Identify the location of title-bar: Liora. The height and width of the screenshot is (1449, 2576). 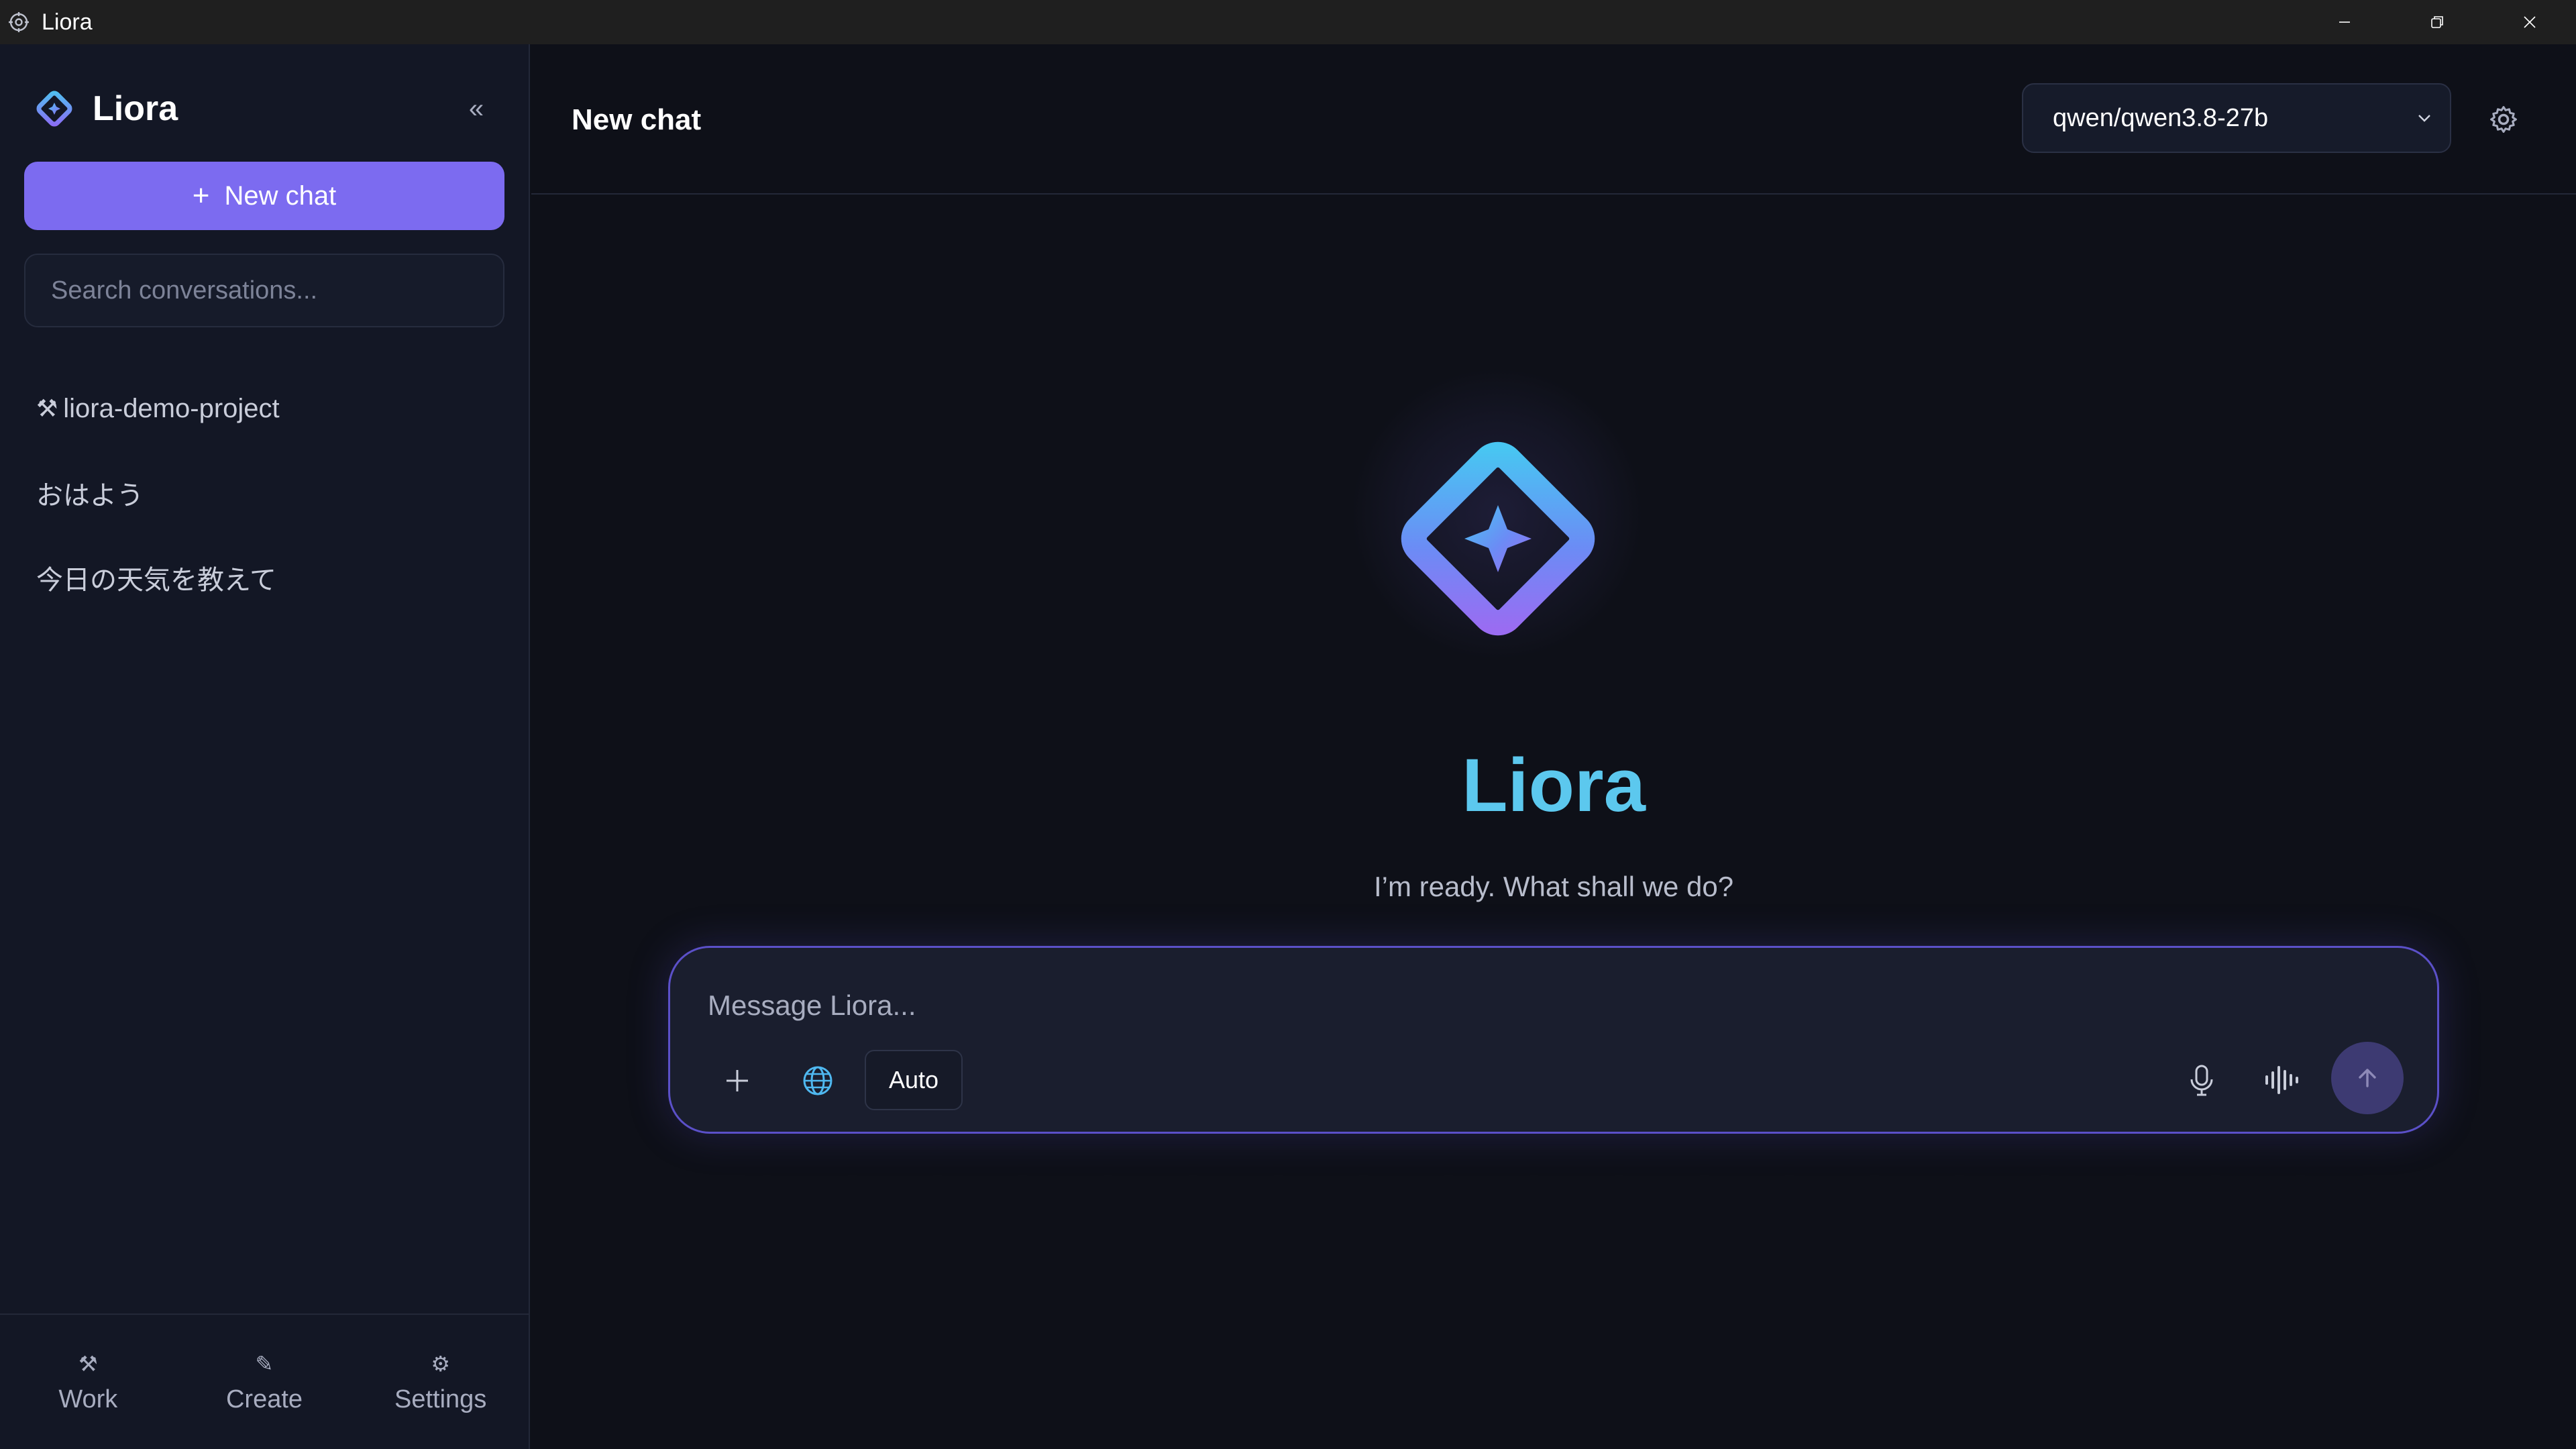
(1288, 22).